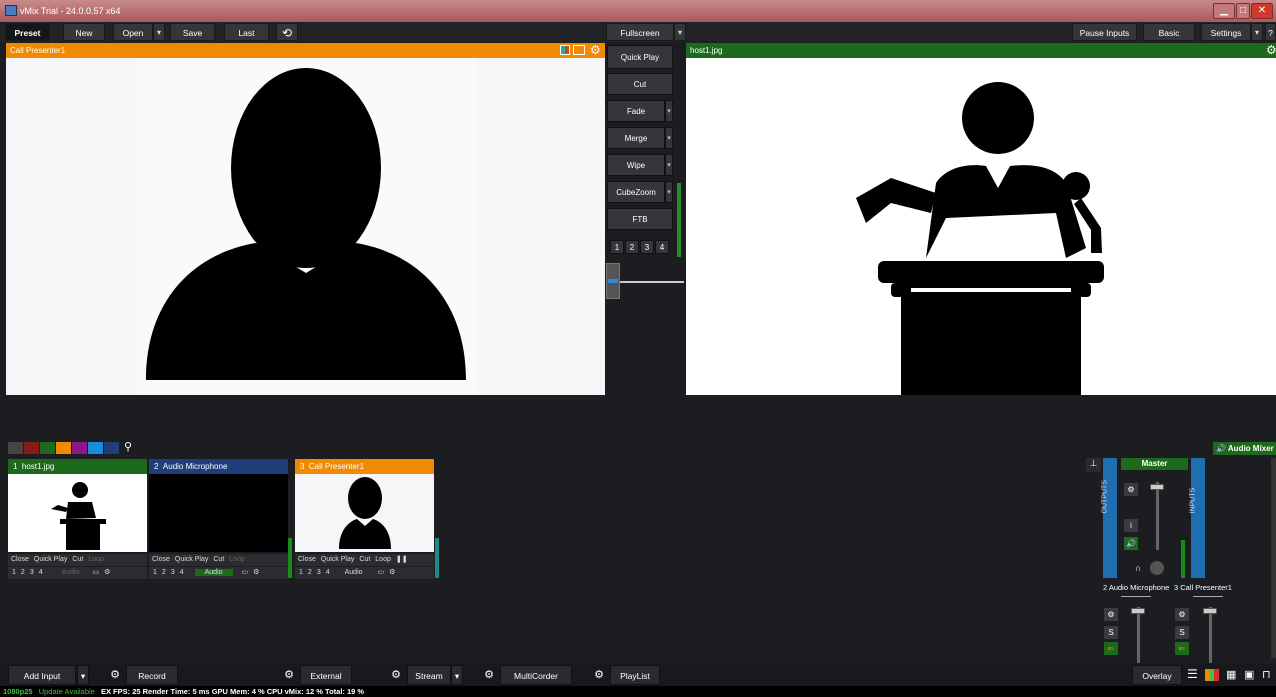  What do you see at coordinates (364, 559) in the screenshot?
I see `input-3-cut: Cut` at bounding box center [364, 559].